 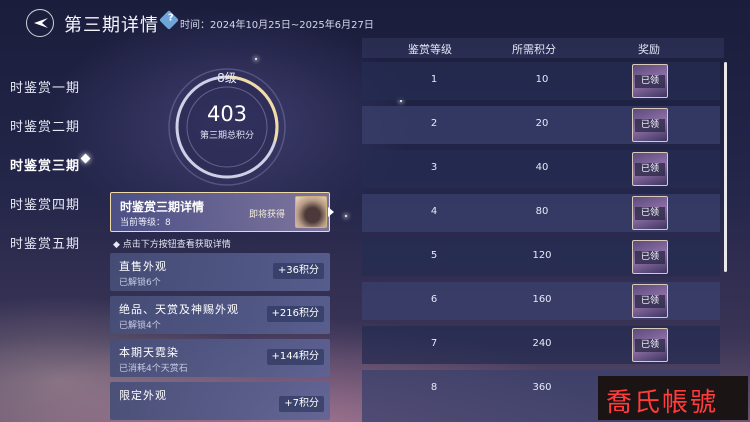 What do you see at coordinates (220, 358) in the screenshot?
I see `category-dye: 本期天霓染 已消耗4个天赏石 +144积分` at bounding box center [220, 358].